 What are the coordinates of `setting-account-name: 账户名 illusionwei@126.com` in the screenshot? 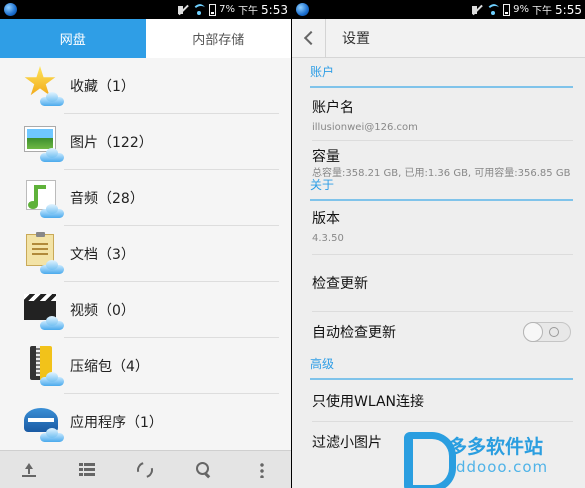 It's located at (442, 114).